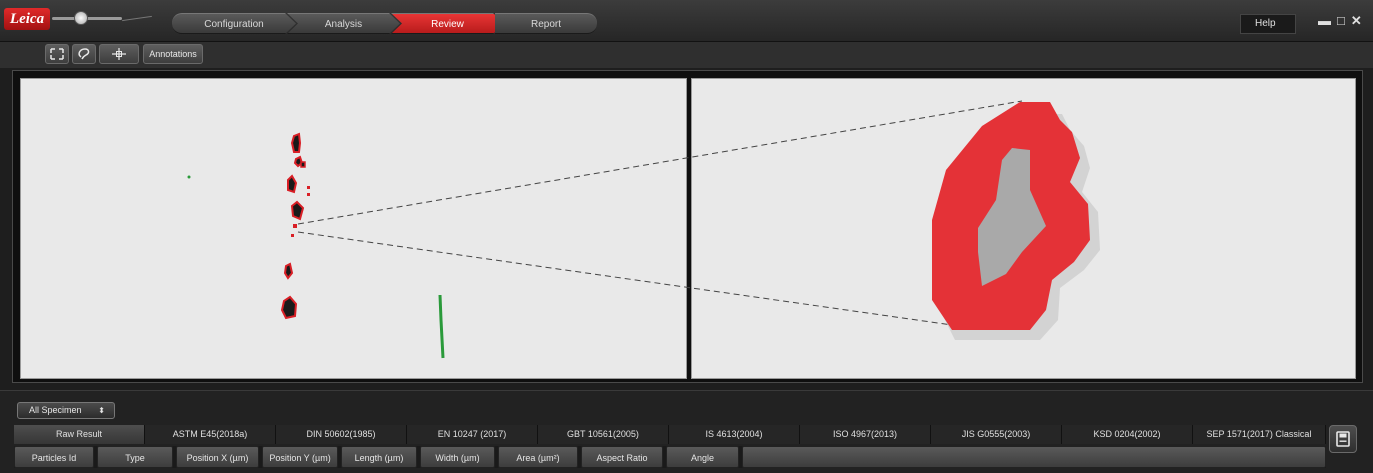  What do you see at coordinates (1324, 21) in the screenshot?
I see `minimize-icon: ▬` at bounding box center [1324, 21].